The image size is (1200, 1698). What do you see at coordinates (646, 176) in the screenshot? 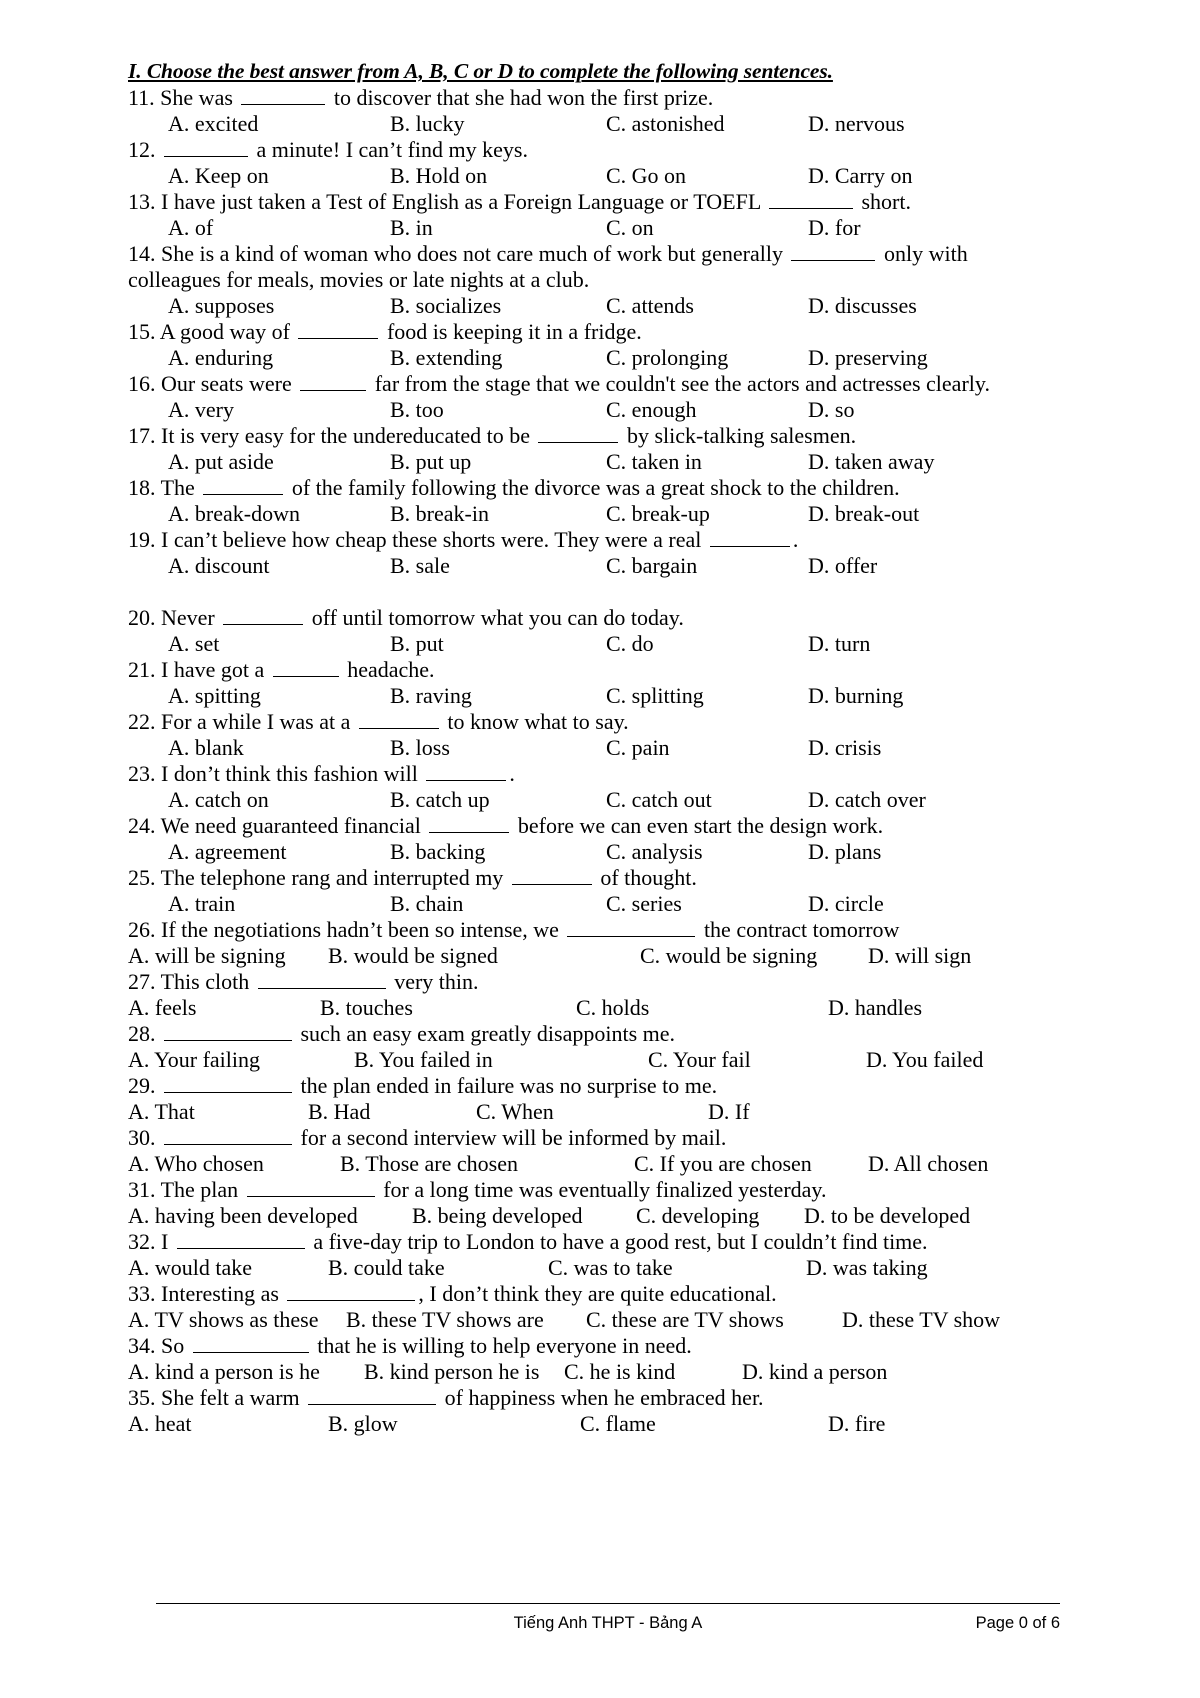
I see `option-choice: C. Go on` at bounding box center [646, 176].